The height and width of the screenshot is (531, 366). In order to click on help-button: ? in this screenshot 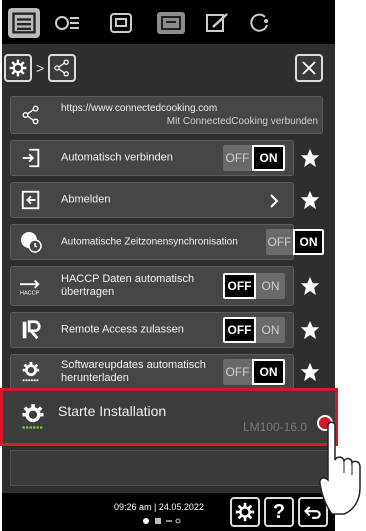, I will do `click(279, 512)`.